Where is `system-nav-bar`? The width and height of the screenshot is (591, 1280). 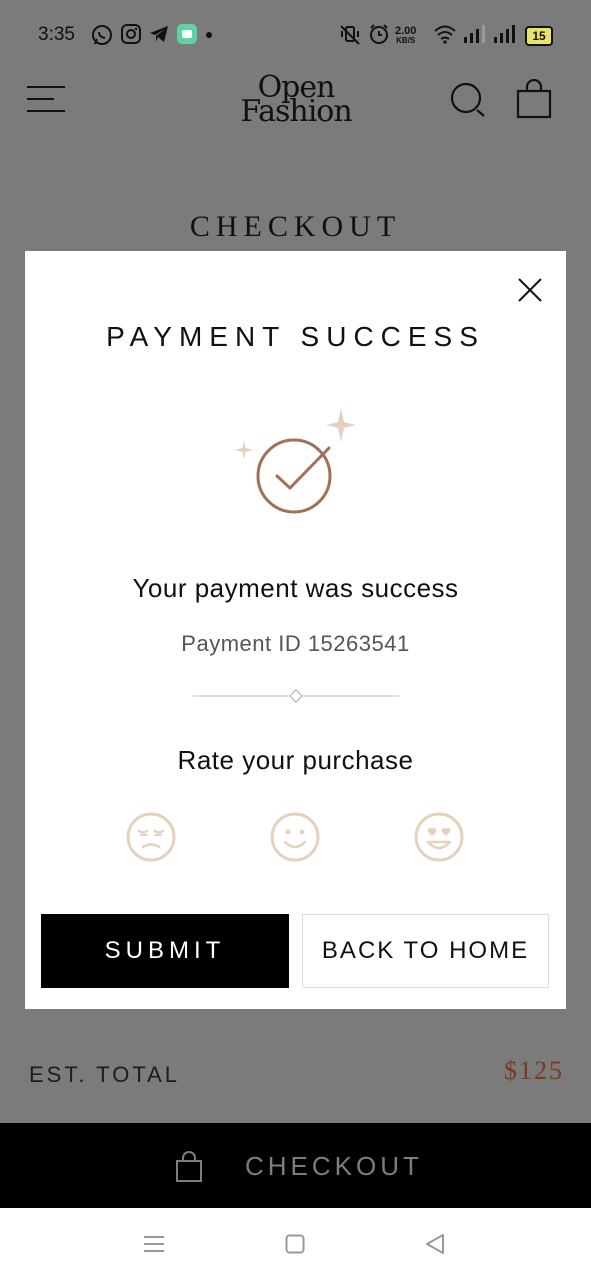
system-nav-bar is located at coordinates (295, 1244).